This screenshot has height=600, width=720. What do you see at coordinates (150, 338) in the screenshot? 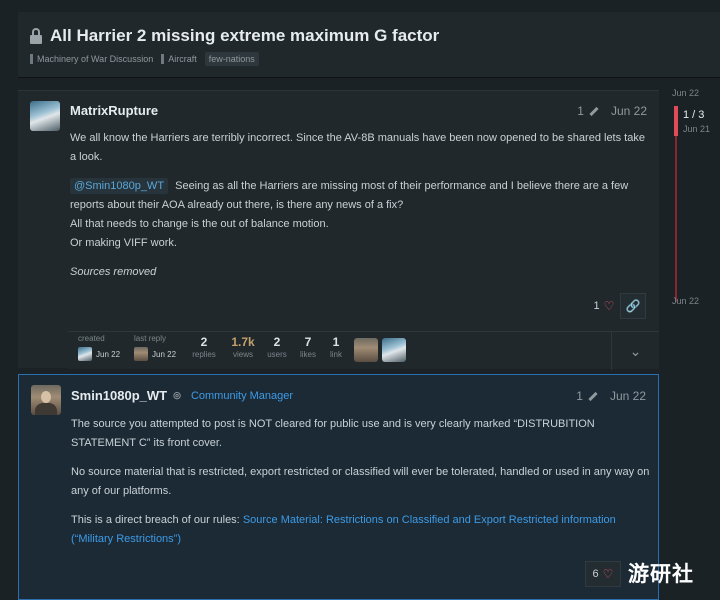
I see `last-reply-label: last reply` at bounding box center [150, 338].